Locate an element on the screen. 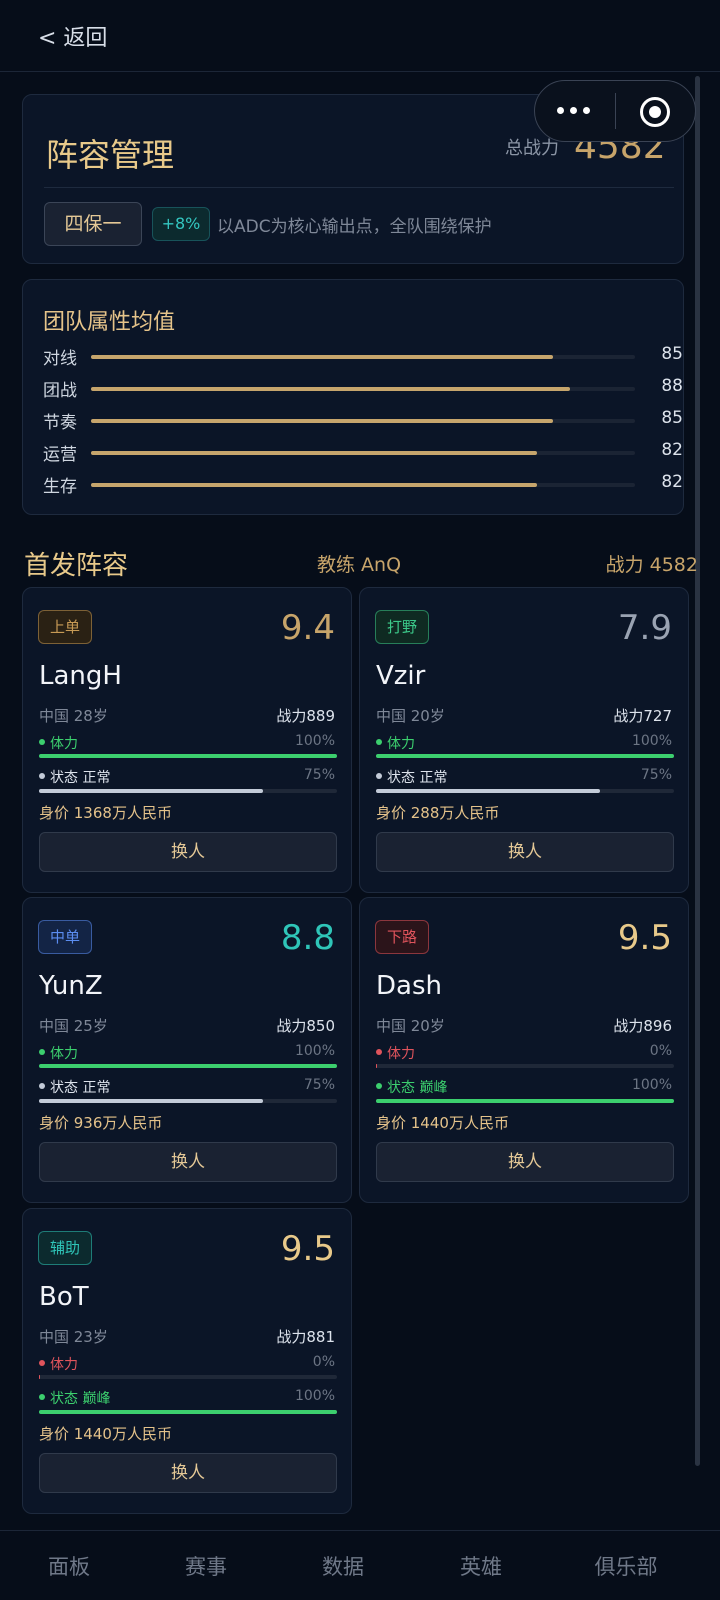 This screenshot has width=720, height=1600. attribute-label: 运营 is located at coordinates (60, 455).